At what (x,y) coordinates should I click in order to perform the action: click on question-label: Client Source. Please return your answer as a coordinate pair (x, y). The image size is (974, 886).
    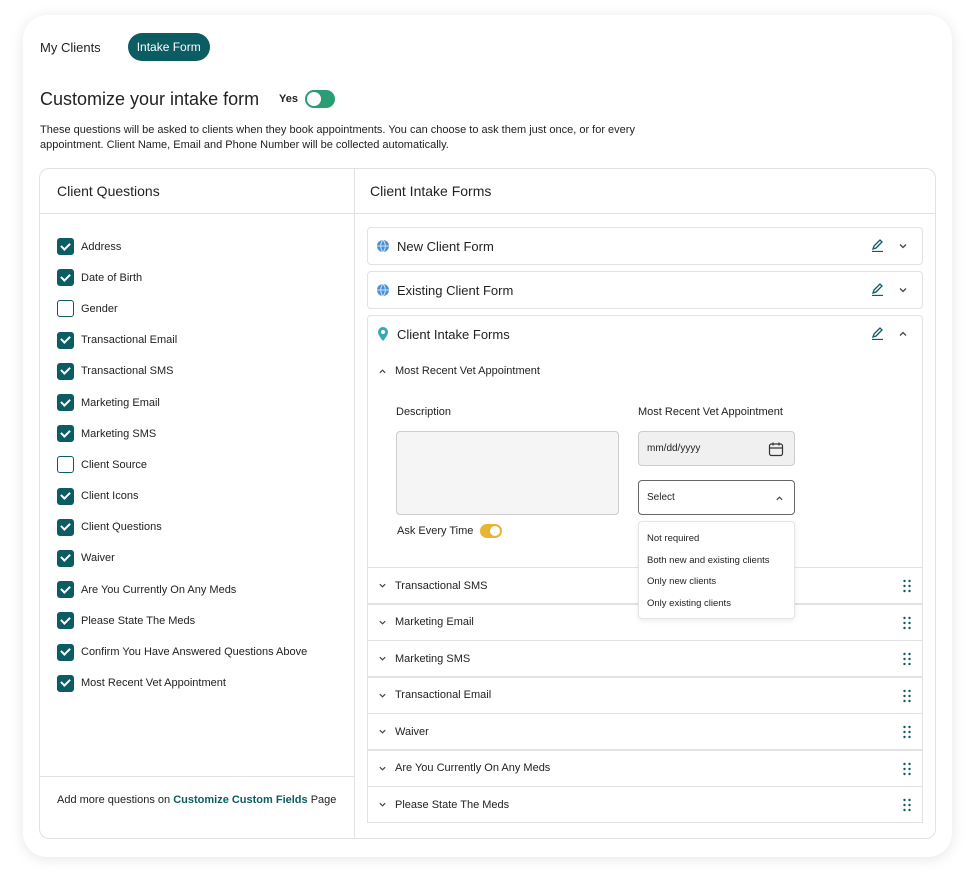
    Looking at the image, I should click on (114, 464).